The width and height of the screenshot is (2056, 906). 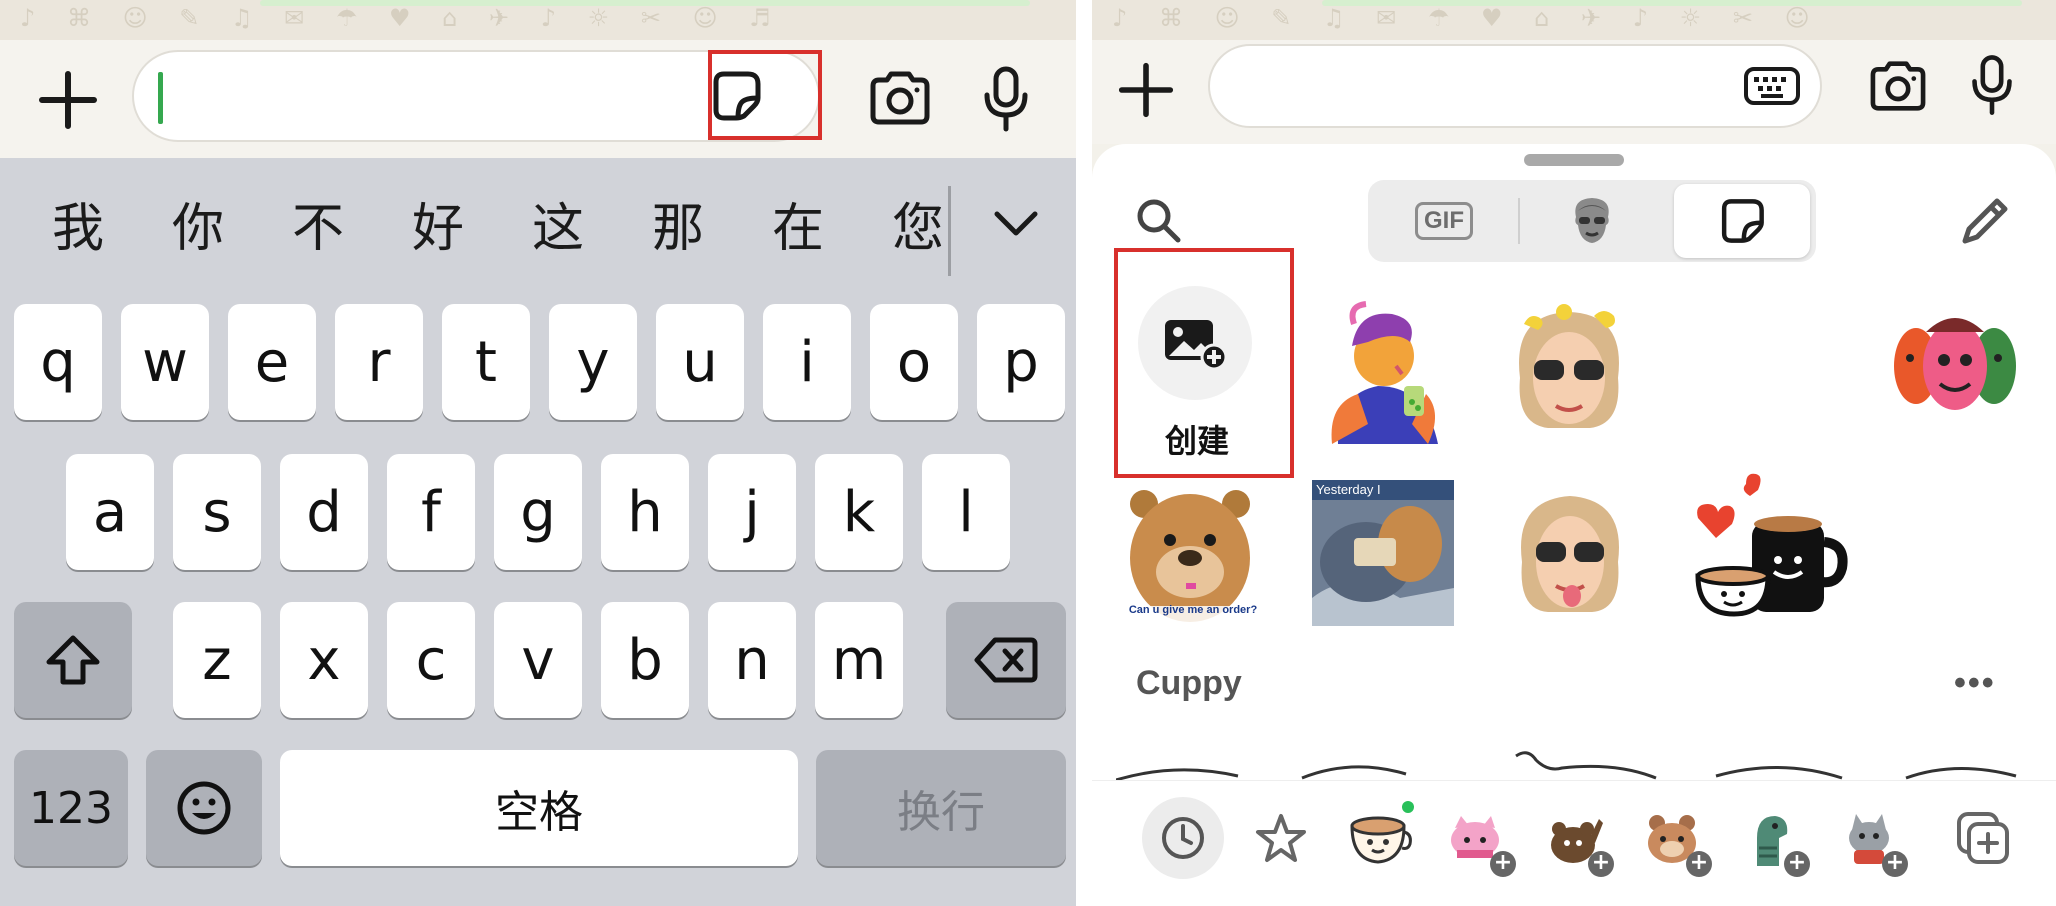 What do you see at coordinates (431, 512) in the screenshot?
I see `key-f: f` at bounding box center [431, 512].